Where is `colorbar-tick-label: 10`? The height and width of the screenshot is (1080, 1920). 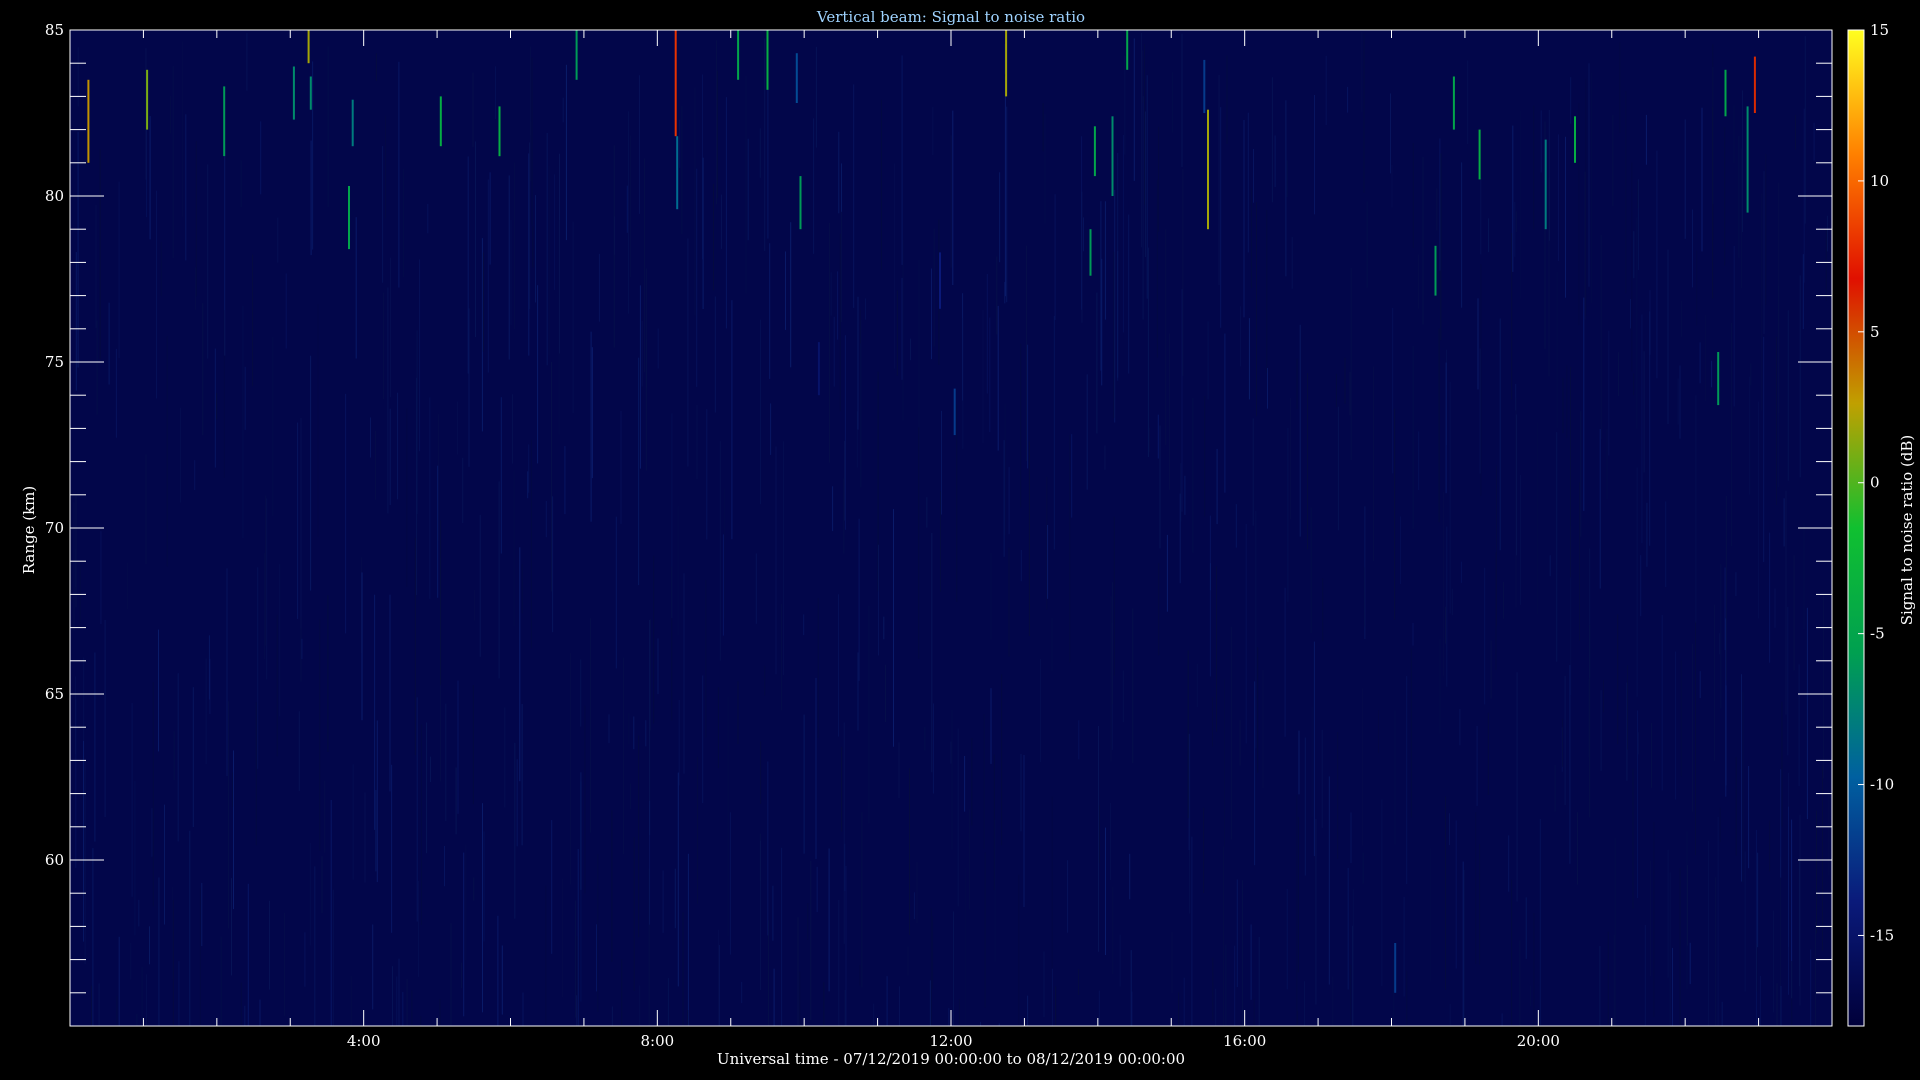 colorbar-tick-label: 10 is located at coordinates (1879, 181).